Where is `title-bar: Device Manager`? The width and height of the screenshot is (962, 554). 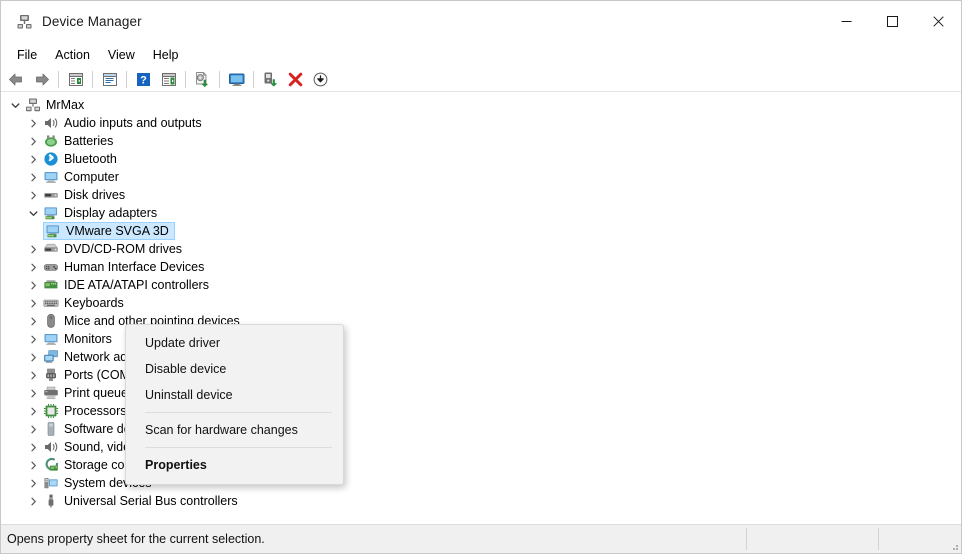
title-bar: Device Manager is located at coordinates (481, 21).